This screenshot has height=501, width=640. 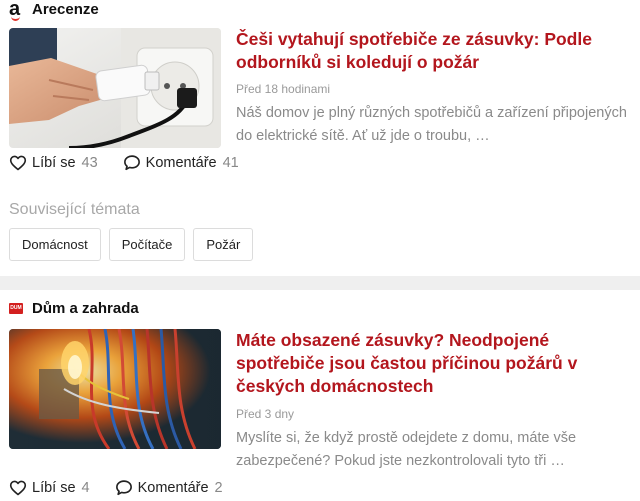 I want to click on related-topics-tags: Domácnost Počítače Požár, so click(x=131, y=244).